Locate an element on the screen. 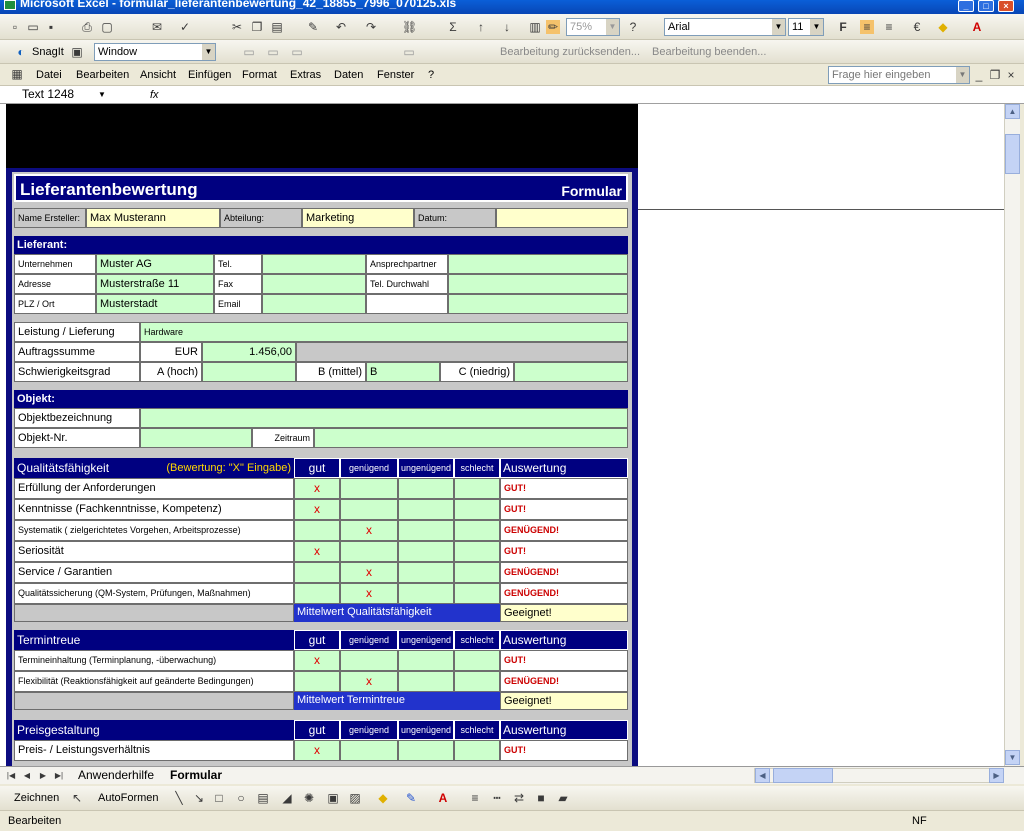  contact-field is located at coordinates (538, 264).